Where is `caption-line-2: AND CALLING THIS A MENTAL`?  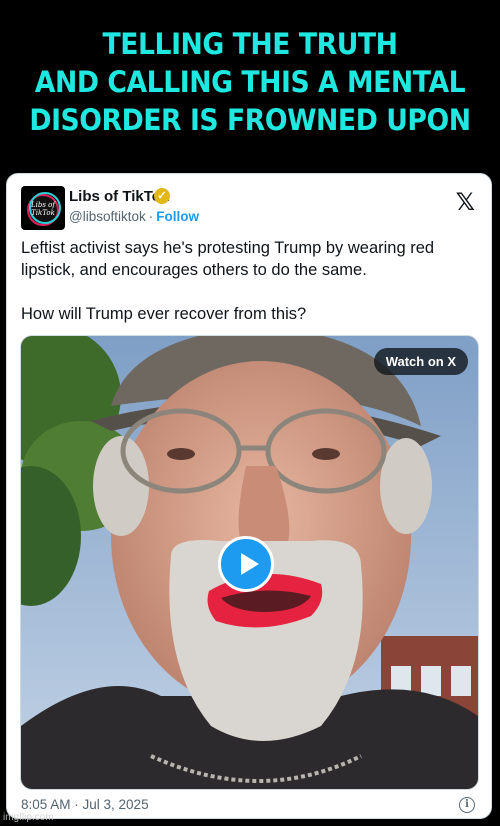
caption-line-2: AND CALLING THIS A MENTAL is located at coordinates (250, 82).